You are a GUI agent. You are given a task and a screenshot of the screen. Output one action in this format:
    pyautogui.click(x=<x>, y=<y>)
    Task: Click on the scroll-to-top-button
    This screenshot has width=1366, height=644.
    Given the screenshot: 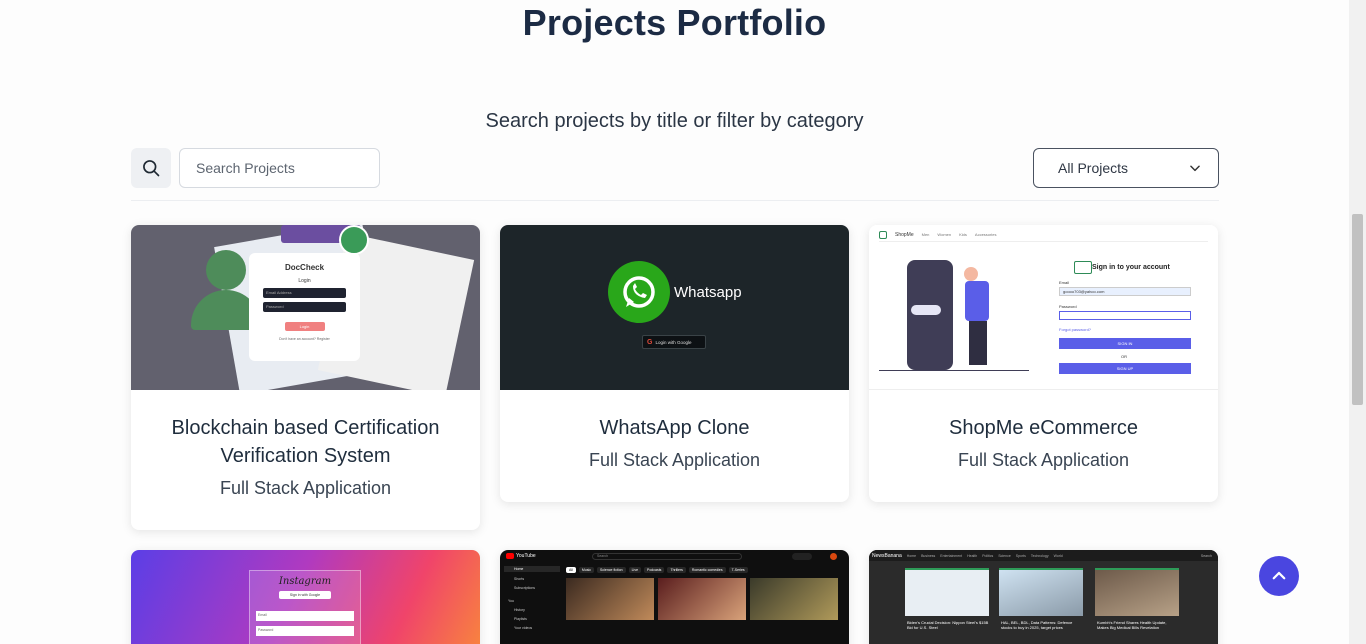 What is the action you would take?
    pyautogui.click(x=1279, y=576)
    